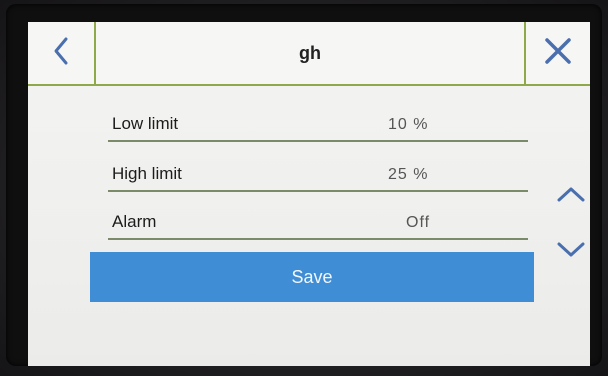  I want to click on chevron-up-icon, so click(571, 197).